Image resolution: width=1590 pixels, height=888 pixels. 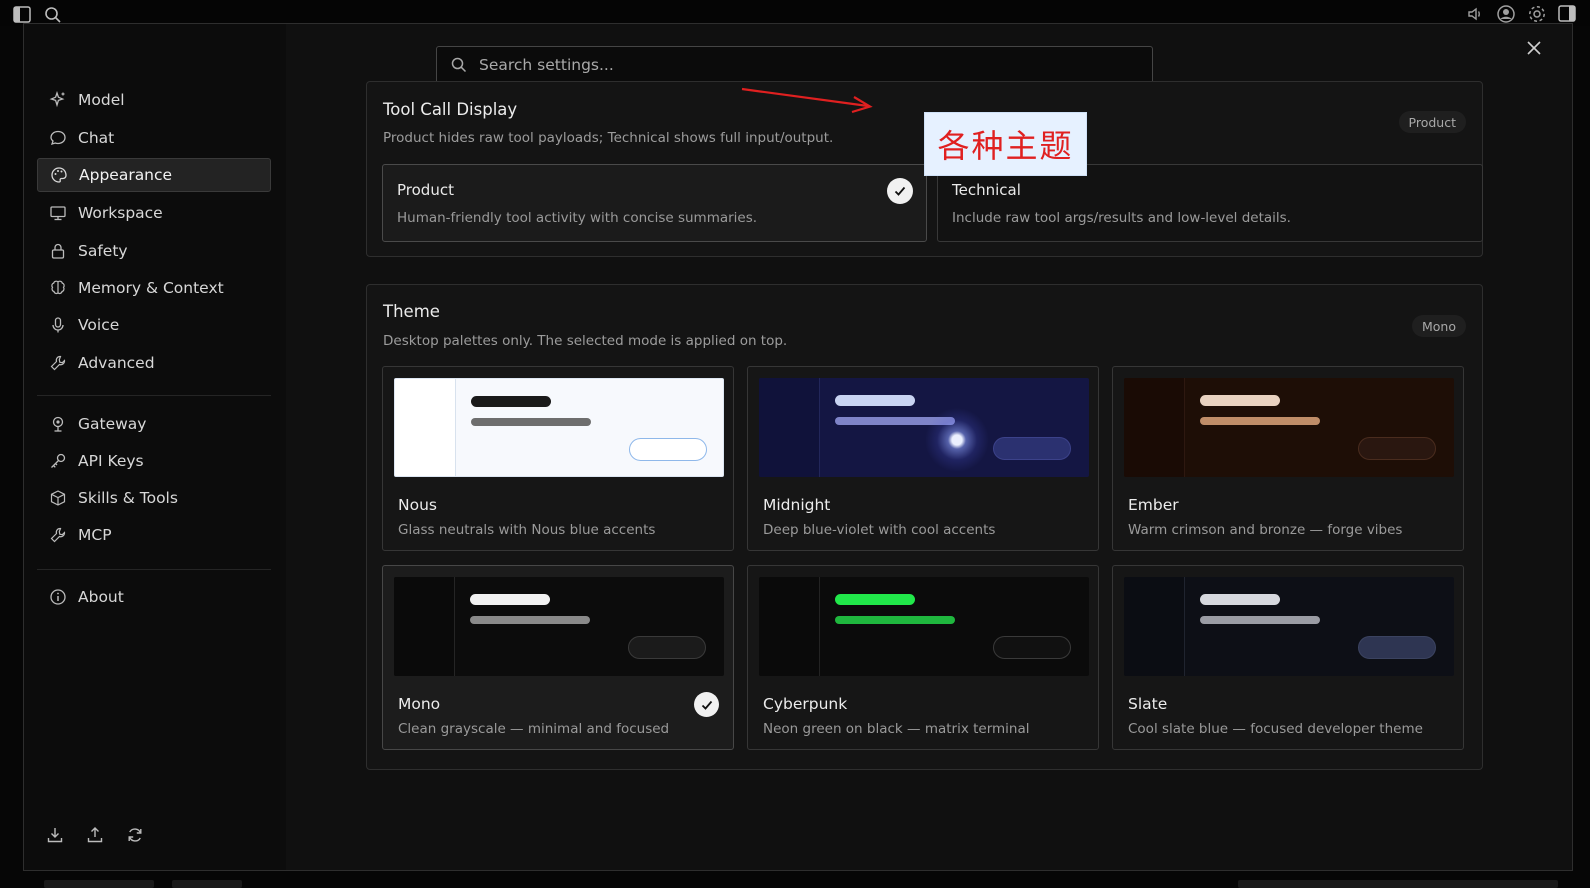 What do you see at coordinates (1475, 14) in the screenshot?
I see `speaker-icon` at bounding box center [1475, 14].